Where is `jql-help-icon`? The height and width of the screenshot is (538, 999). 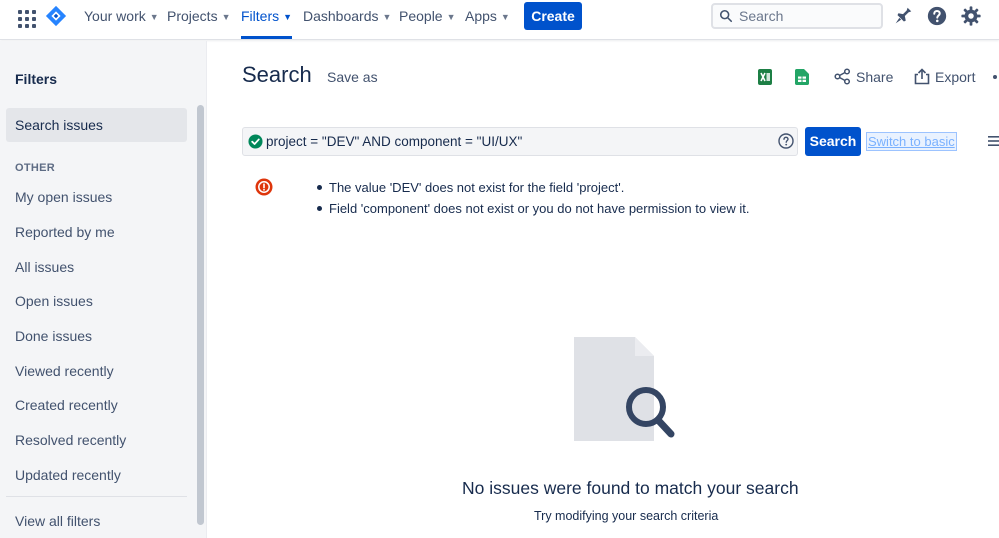
jql-help-icon is located at coordinates (786, 141).